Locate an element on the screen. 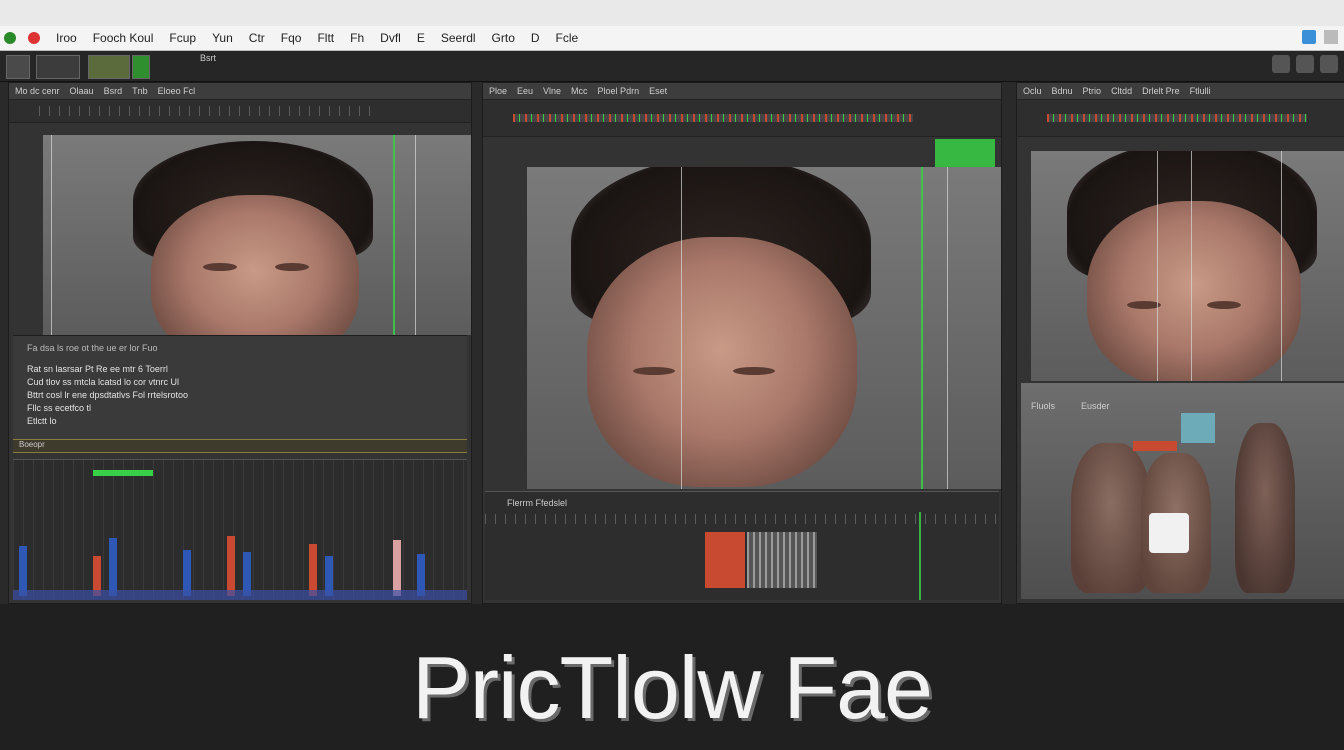 The image size is (1344, 750). toolbar-tab-label: Bsrt is located at coordinates (208, 58).